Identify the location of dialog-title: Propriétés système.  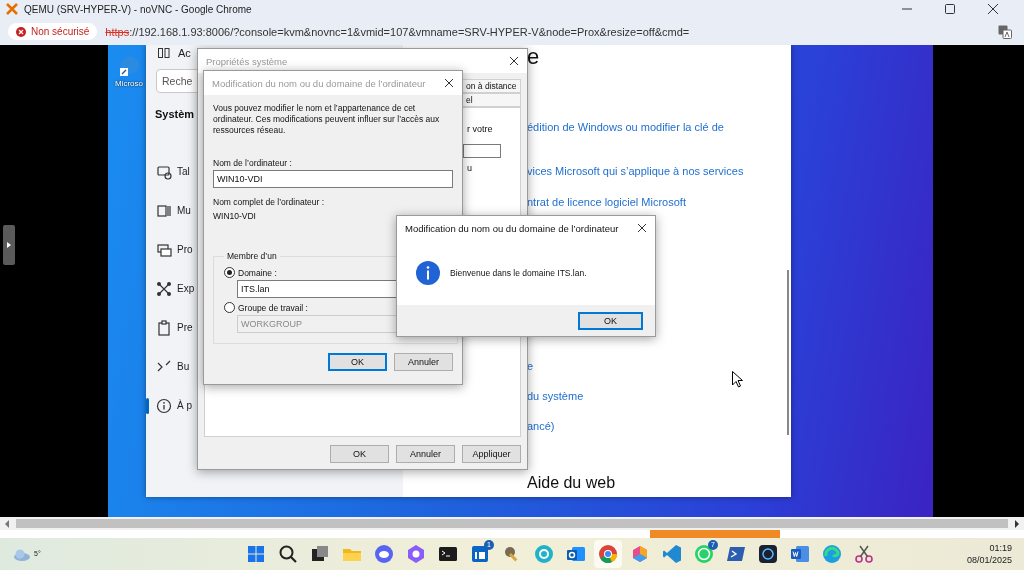
(247, 61).